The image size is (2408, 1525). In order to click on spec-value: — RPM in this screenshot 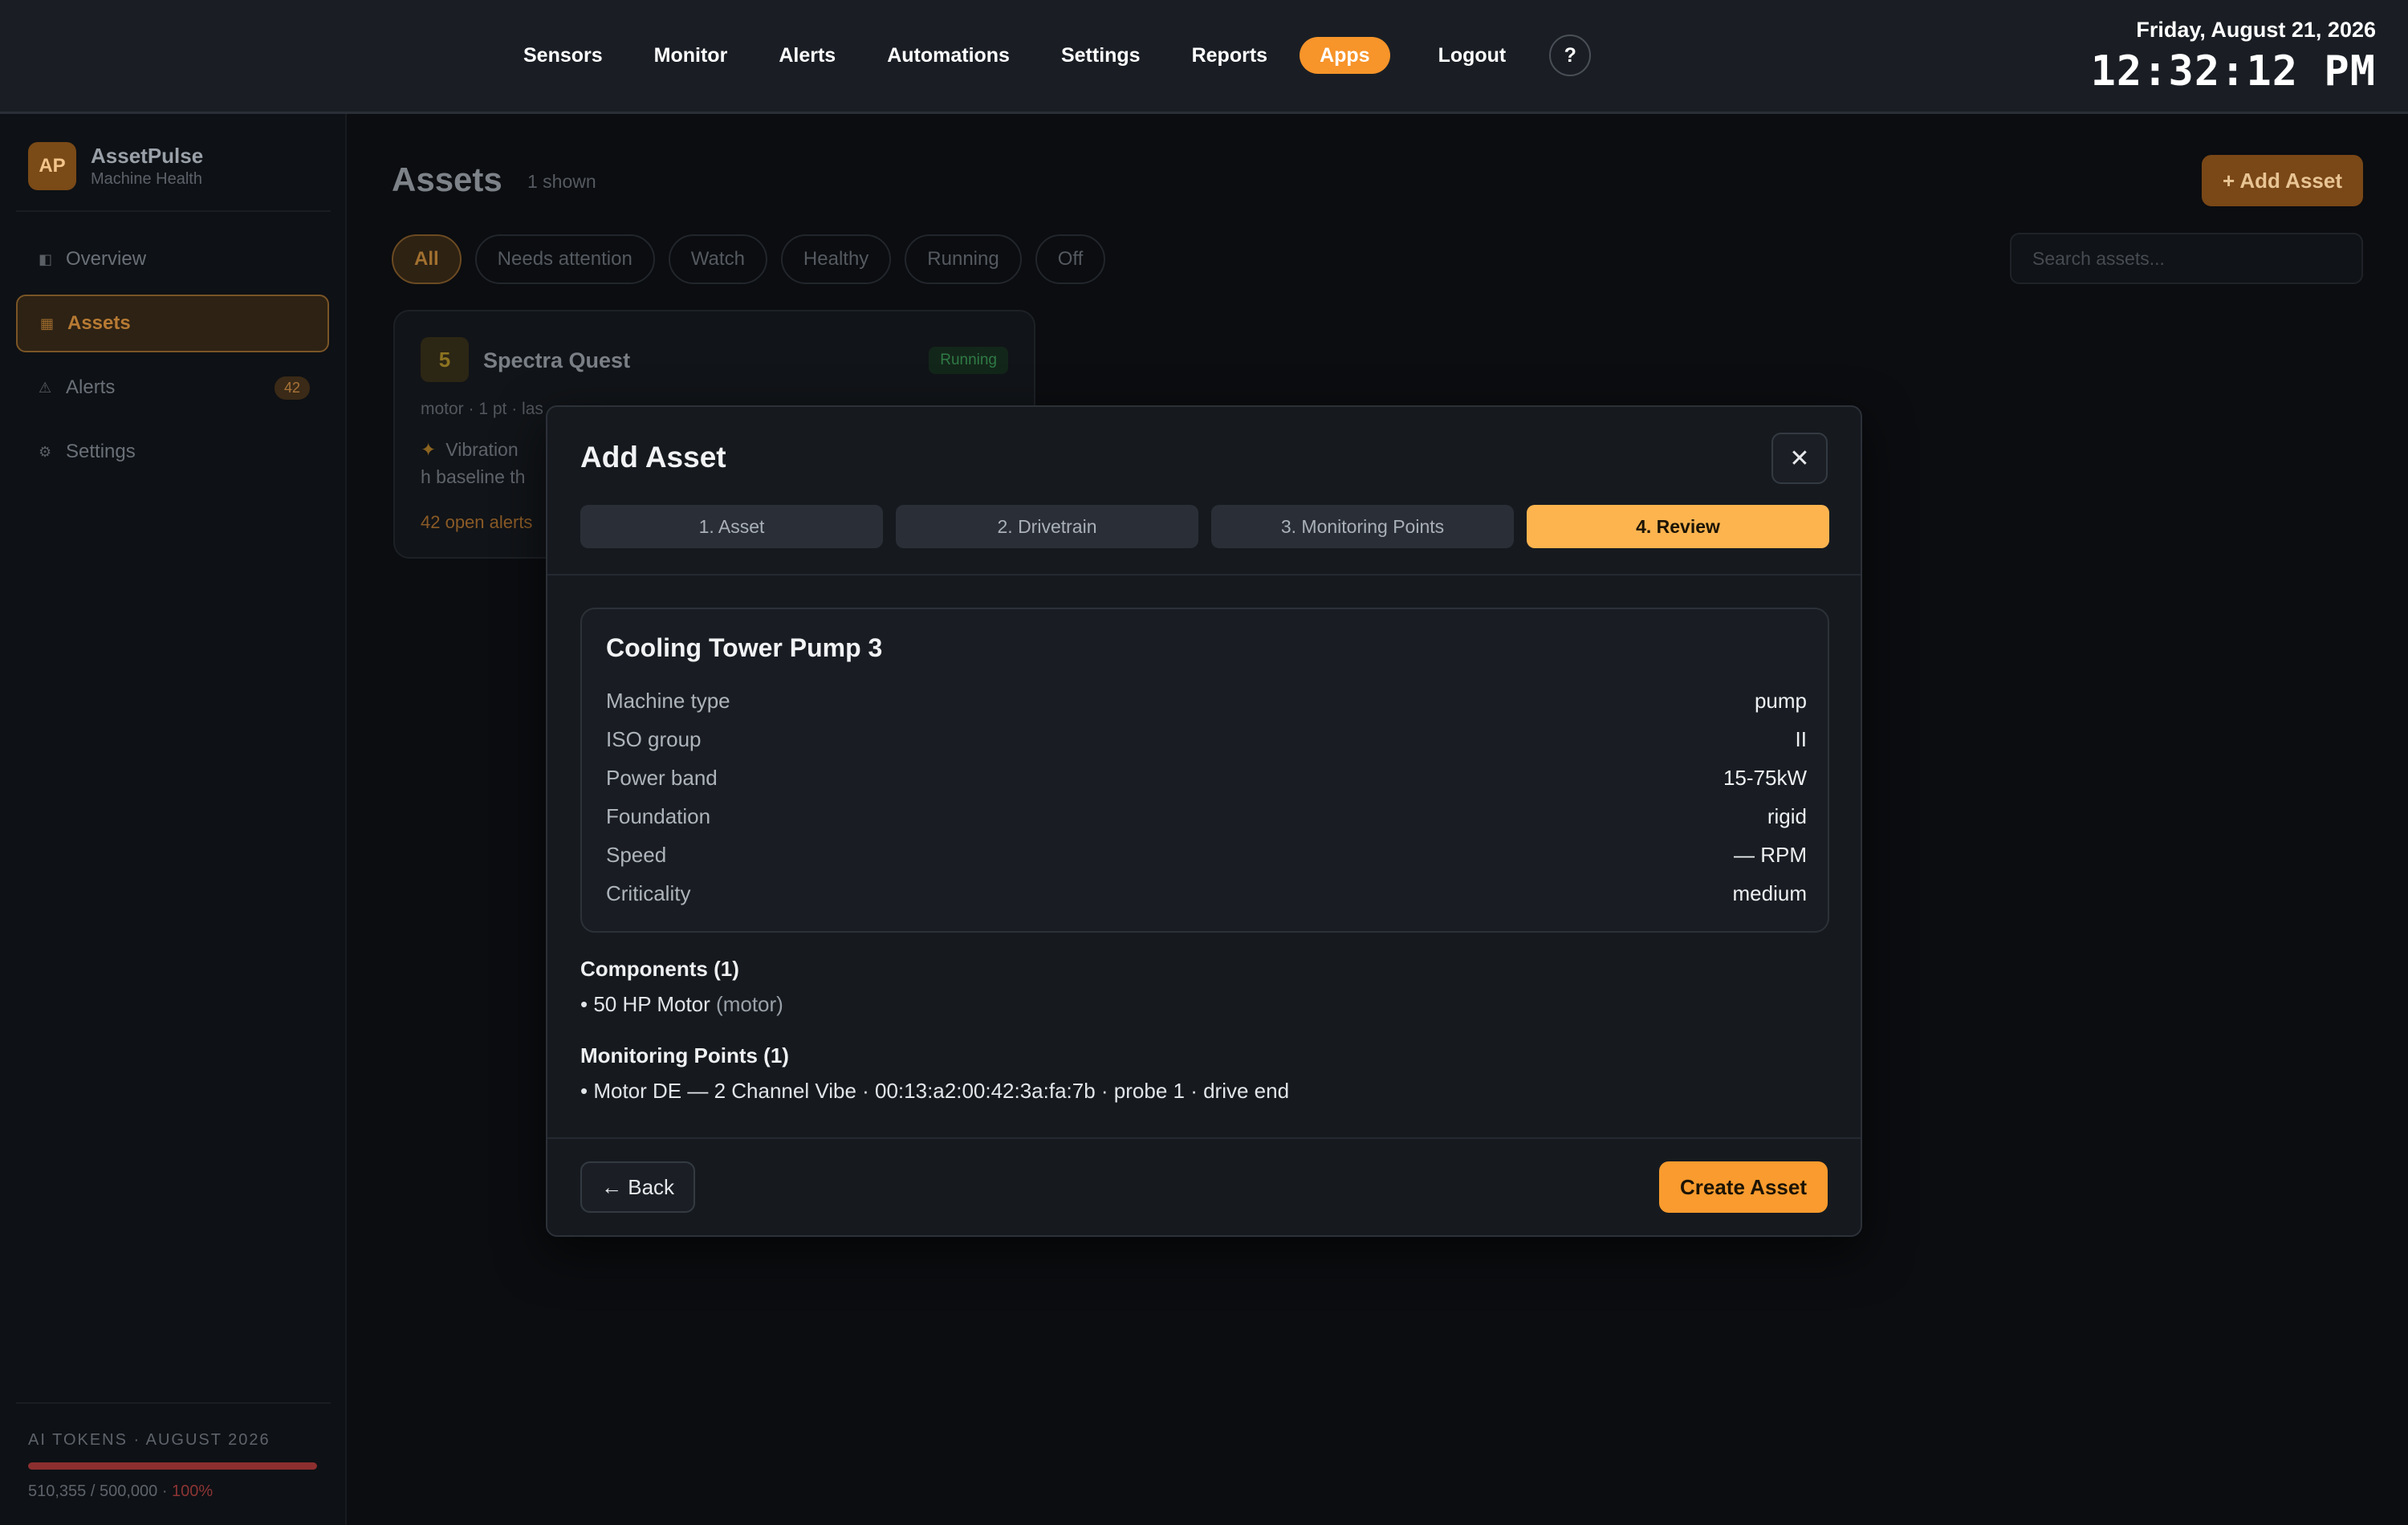, I will do `click(1770, 855)`.